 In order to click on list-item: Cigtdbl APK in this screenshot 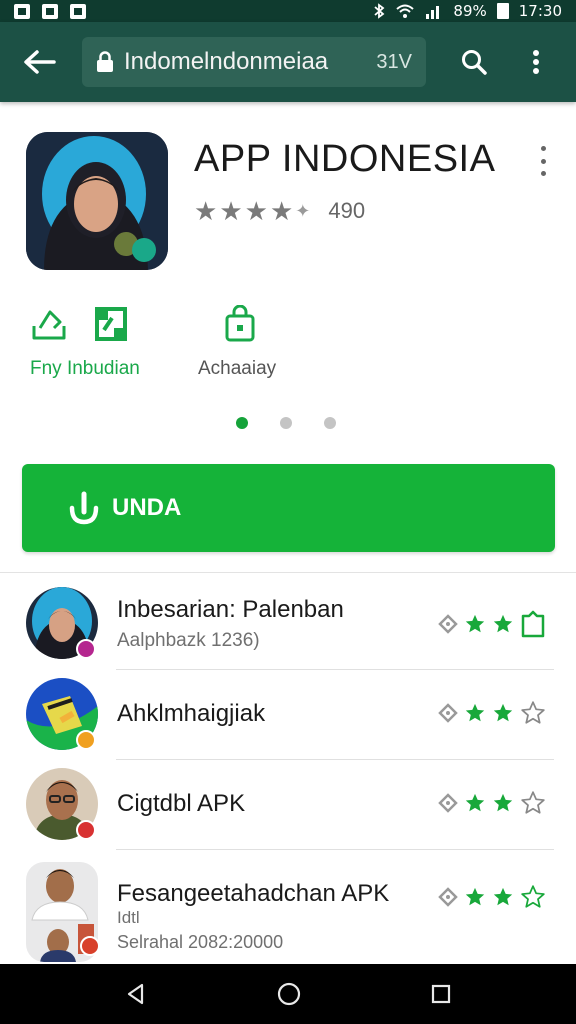, I will do `click(288, 805)`.